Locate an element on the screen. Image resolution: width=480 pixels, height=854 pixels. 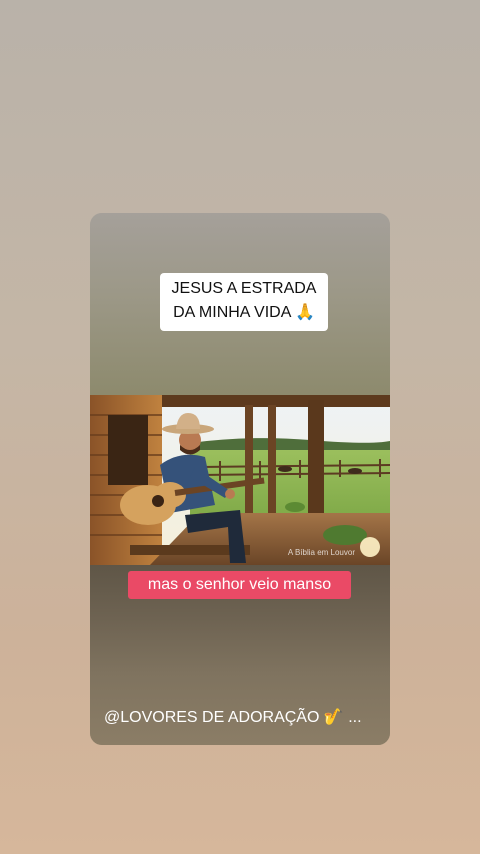
title-line-2: DA MINHA VIDA 🙏 is located at coordinates (244, 312).